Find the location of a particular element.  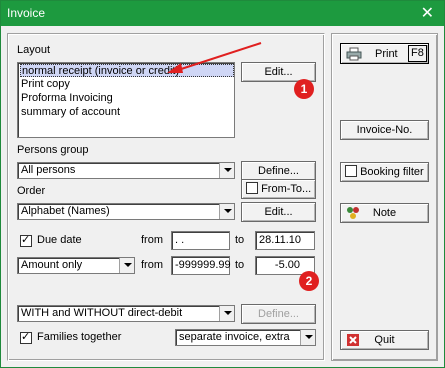

quit-label: Quit is located at coordinates (384, 340).